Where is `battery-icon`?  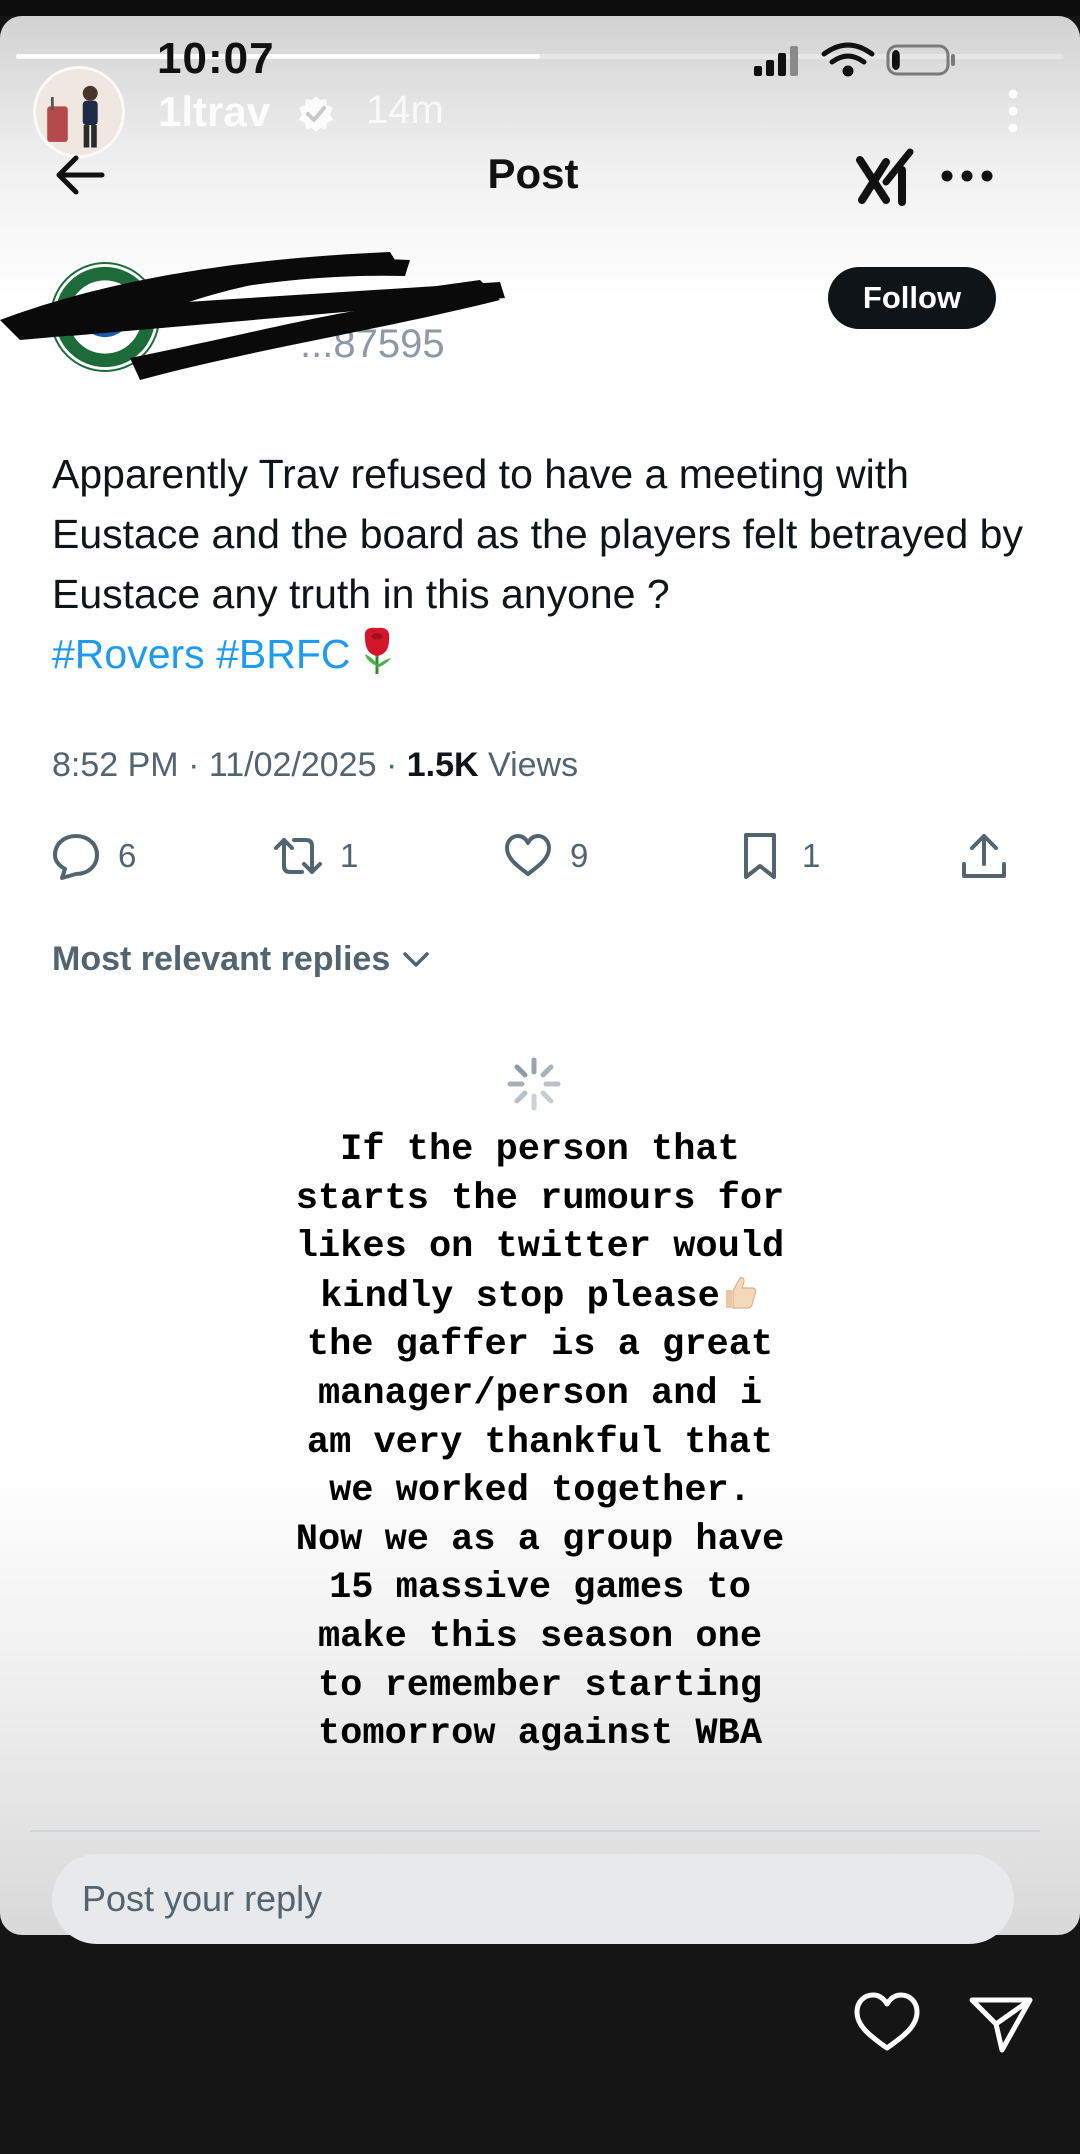 battery-icon is located at coordinates (920, 60).